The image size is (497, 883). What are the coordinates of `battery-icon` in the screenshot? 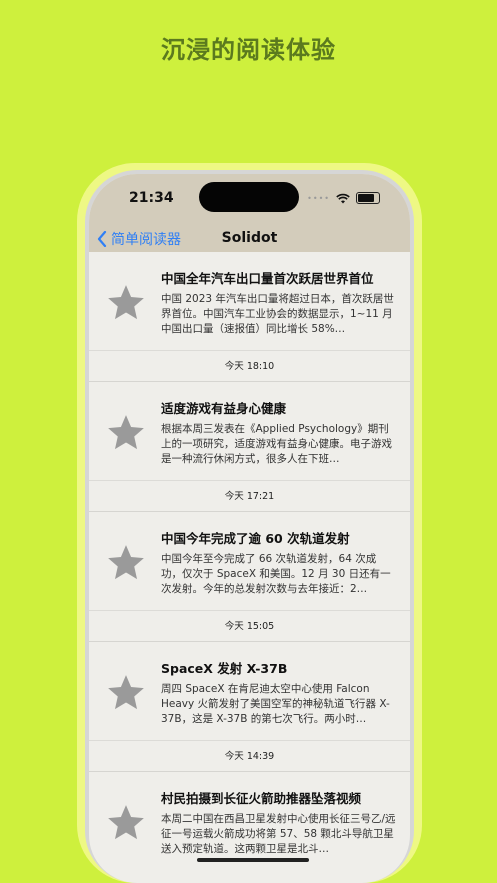 It's located at (368, 198).